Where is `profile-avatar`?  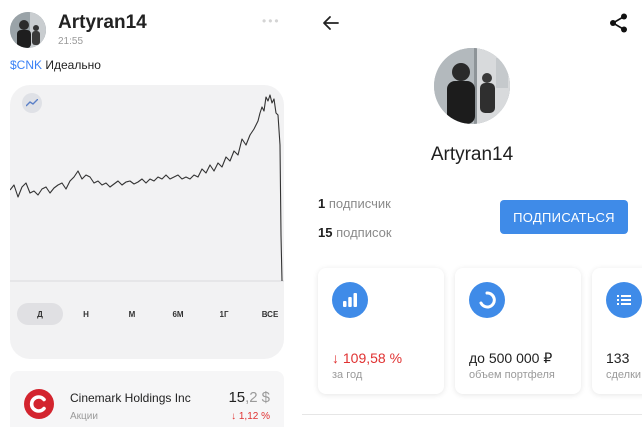 profile-avatar is located at coordinates (472, 86).